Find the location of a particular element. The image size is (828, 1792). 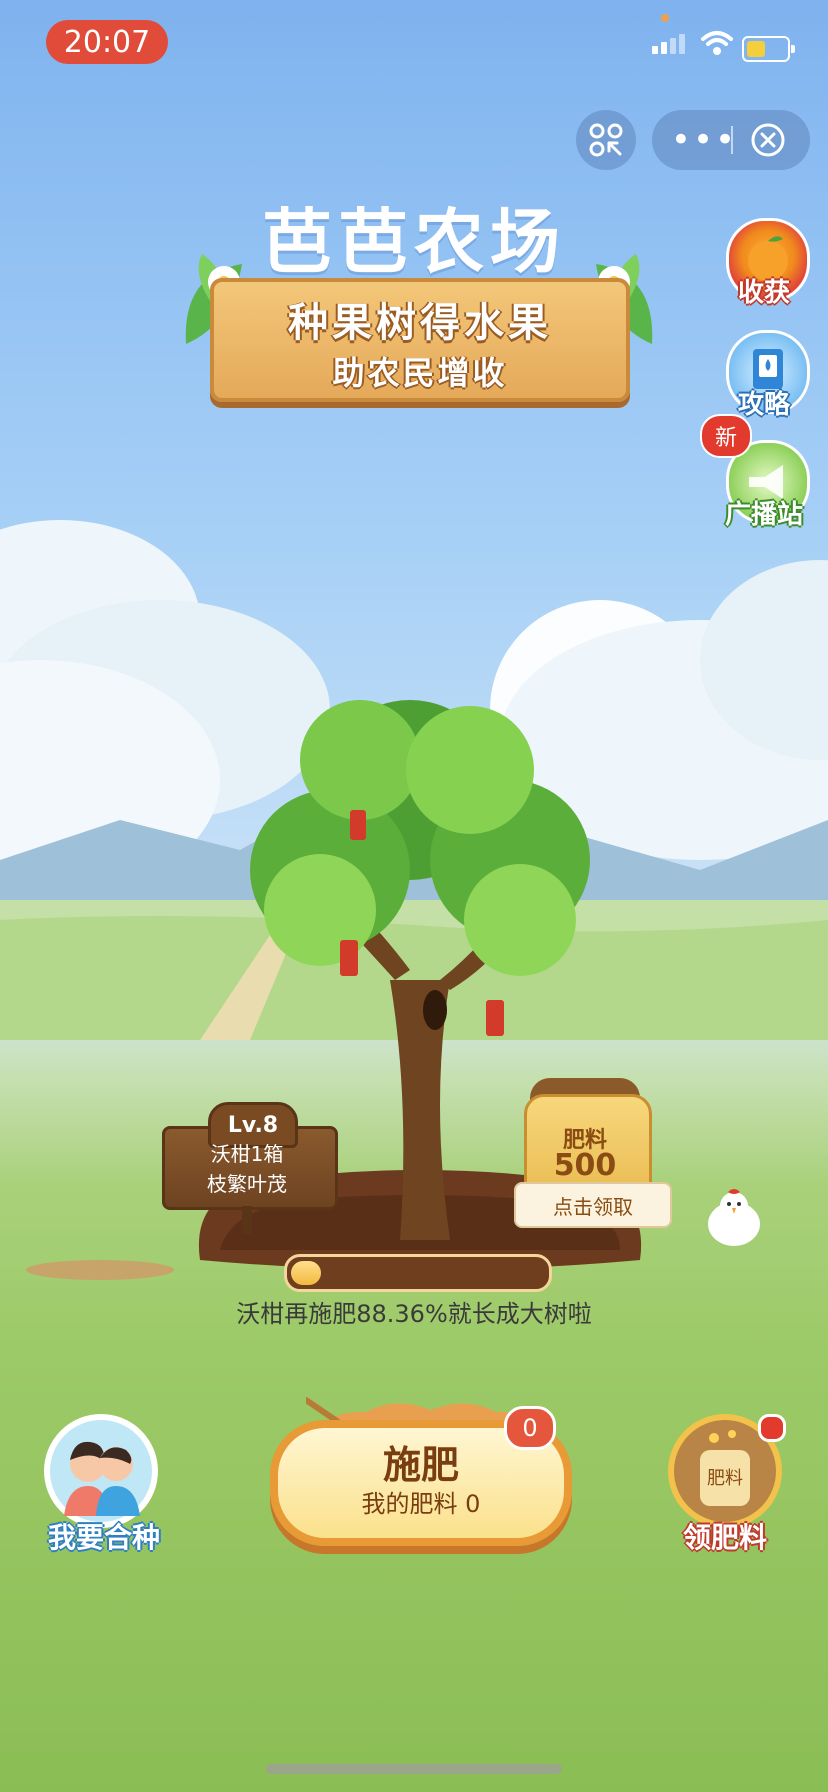

sign-post is located at coordinates (247, 1220).